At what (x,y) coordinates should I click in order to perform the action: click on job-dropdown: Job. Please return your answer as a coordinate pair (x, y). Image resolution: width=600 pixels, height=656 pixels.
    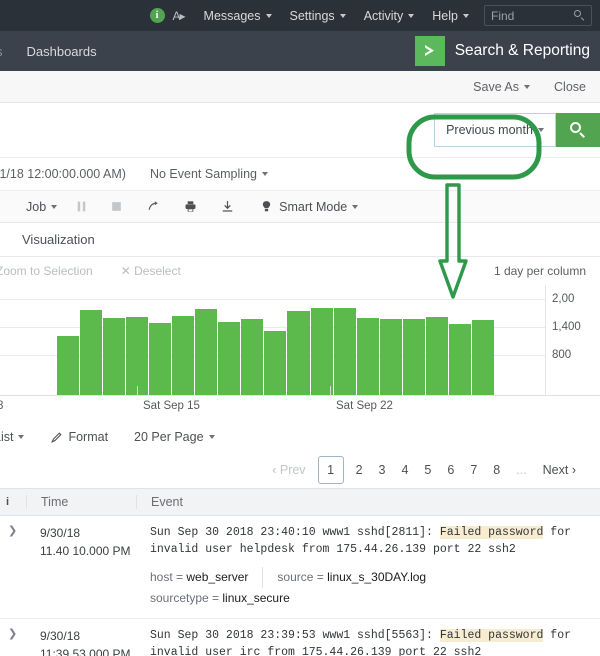
    Looking at the image, I should click on (42, 206).